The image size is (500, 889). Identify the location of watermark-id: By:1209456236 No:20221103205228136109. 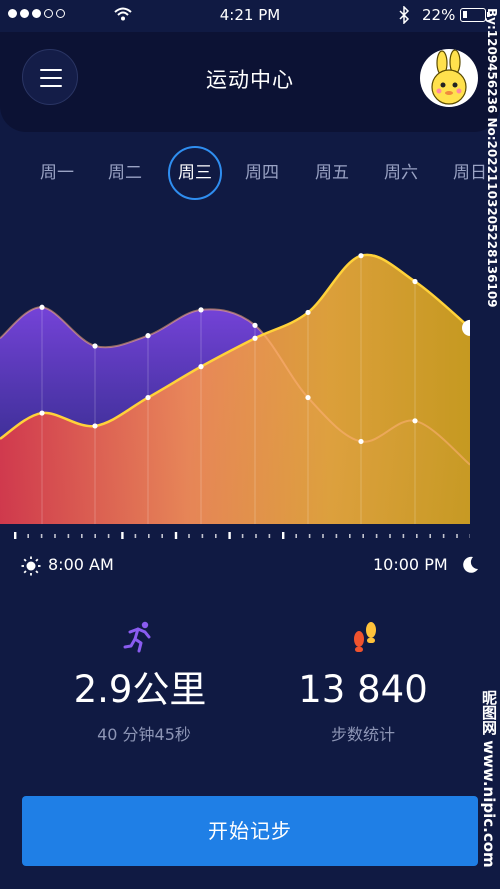
(492, 158).